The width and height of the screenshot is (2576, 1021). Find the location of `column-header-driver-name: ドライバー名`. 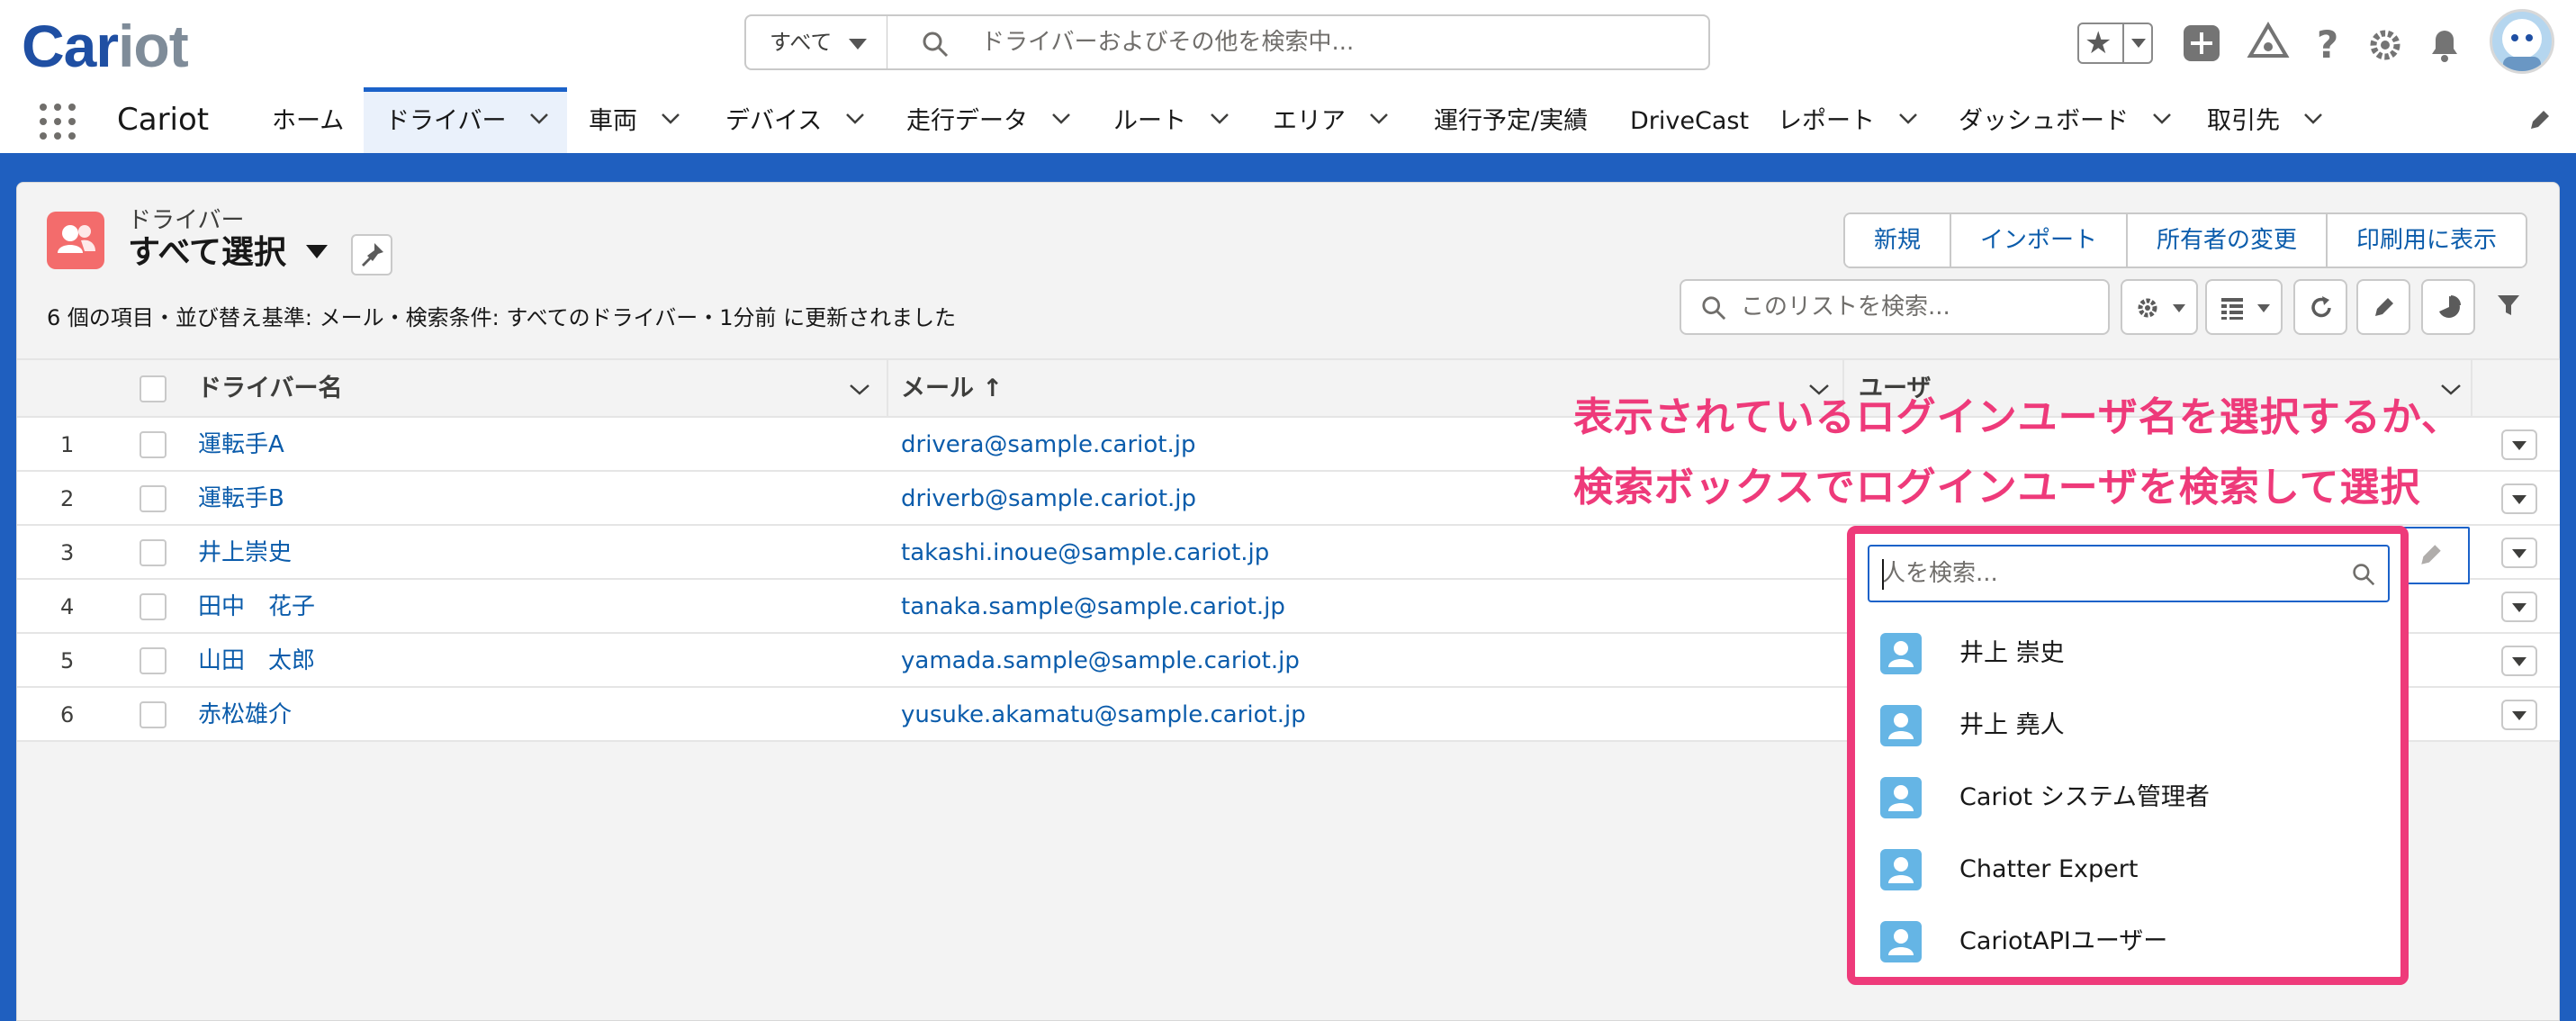

column-header-driver-name: ドライバー名 is located at coordinates (269, 389).